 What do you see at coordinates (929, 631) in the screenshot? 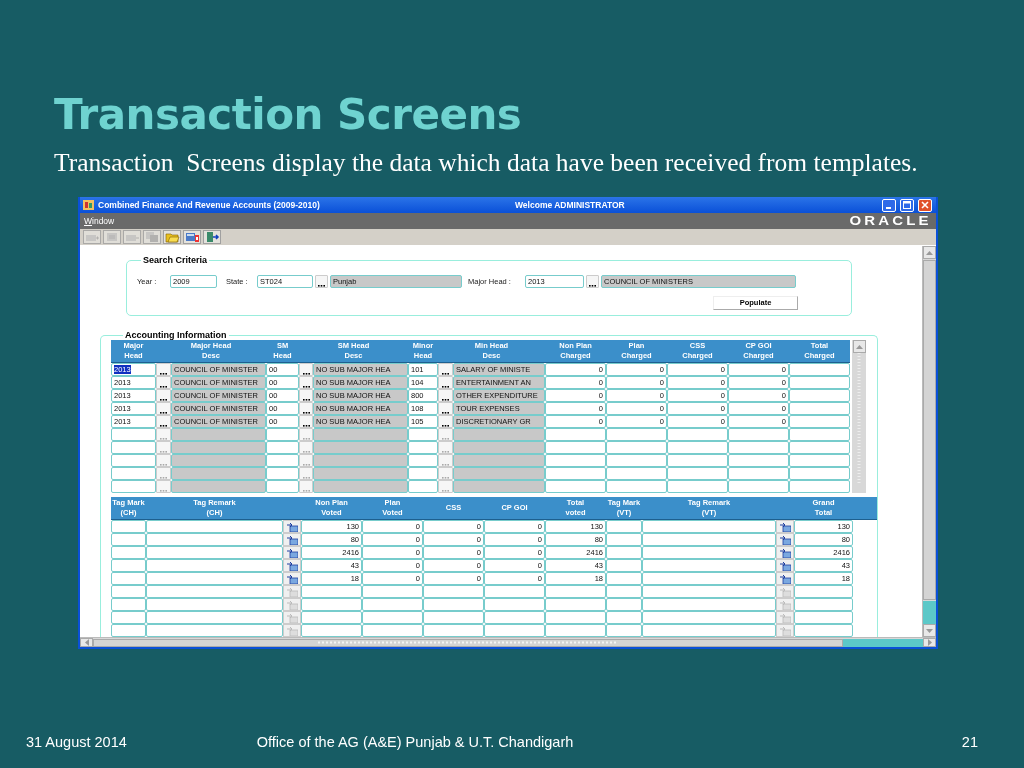
I see `scroll-down-button` at bounding box center [929, 631].